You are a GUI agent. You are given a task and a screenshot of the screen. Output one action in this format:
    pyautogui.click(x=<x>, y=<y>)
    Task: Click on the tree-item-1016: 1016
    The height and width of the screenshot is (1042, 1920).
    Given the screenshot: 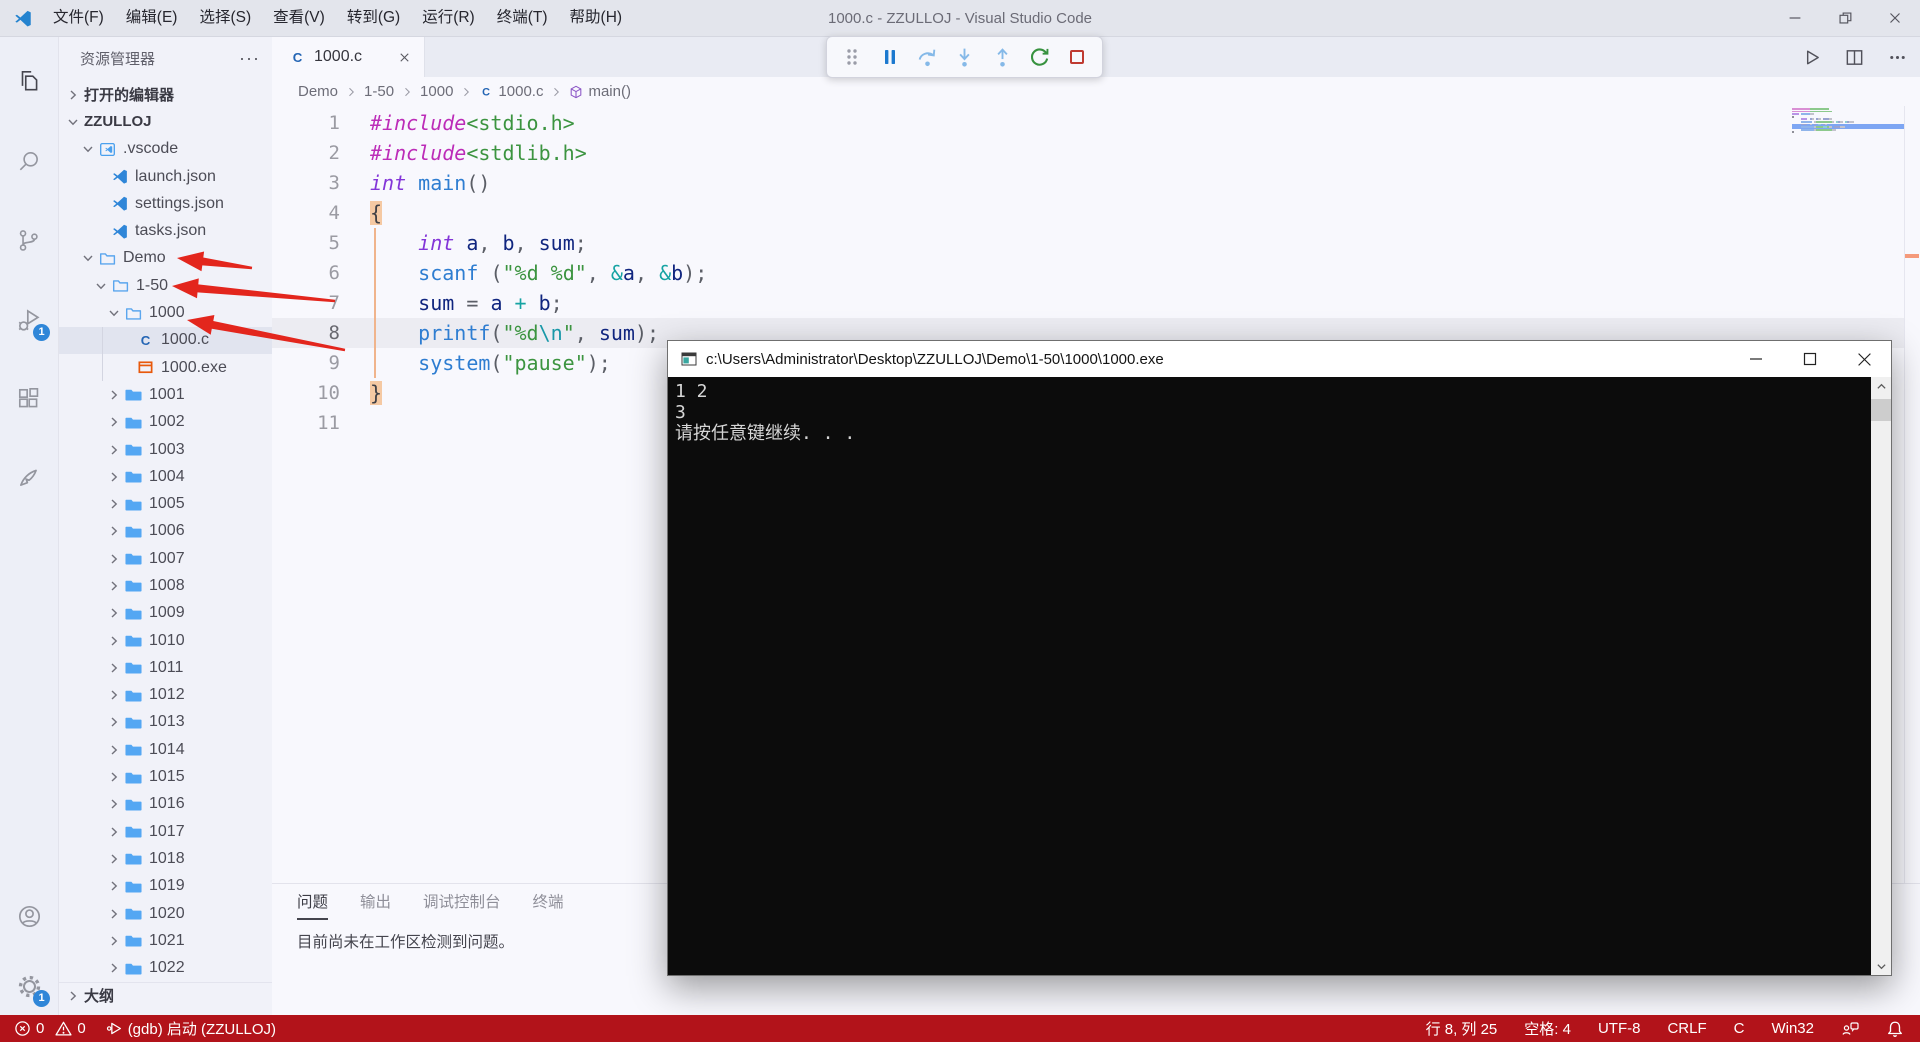 What is the action you would take?
    pyautogui.click(x=165, y=804)
    